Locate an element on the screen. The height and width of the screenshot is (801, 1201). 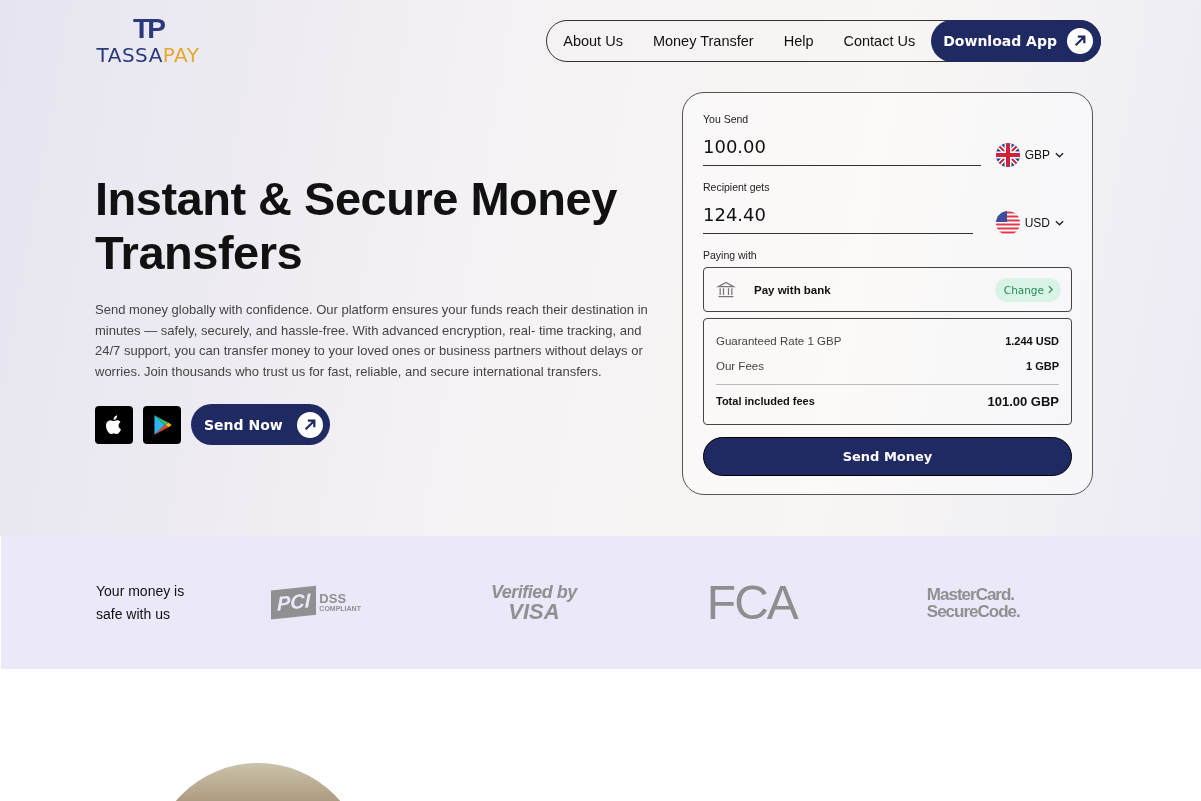
nav-link: Contact Us is located at coordinates (879, 41).